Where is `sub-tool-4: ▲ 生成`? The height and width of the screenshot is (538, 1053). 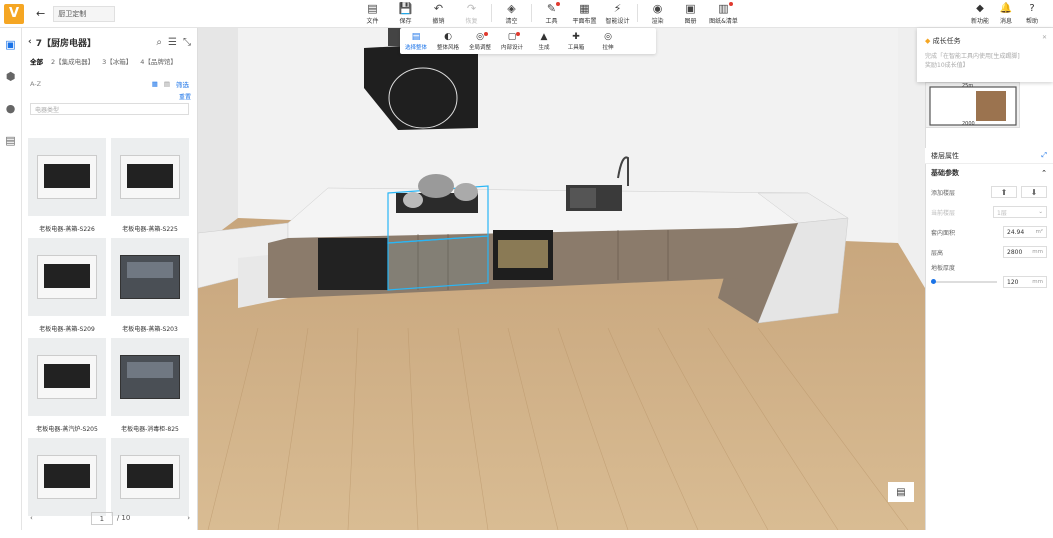
sub-tool-4: ▲ 生成 is located at coordinates (544, 41).